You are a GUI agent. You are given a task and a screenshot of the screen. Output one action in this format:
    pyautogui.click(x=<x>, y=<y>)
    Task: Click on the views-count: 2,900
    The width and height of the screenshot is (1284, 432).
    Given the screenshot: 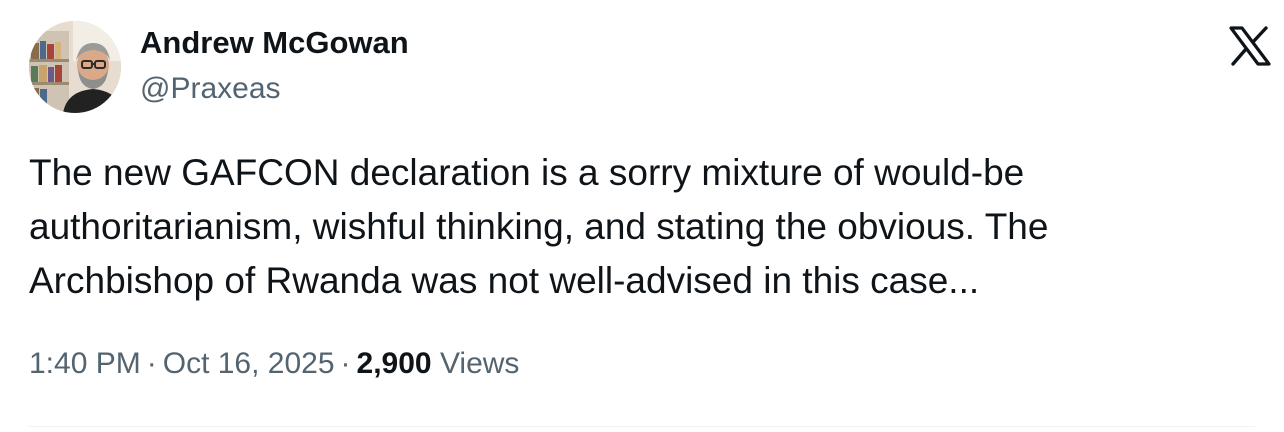 What is the action you would take?
    pyautogui.click(x=394, y=363)
    